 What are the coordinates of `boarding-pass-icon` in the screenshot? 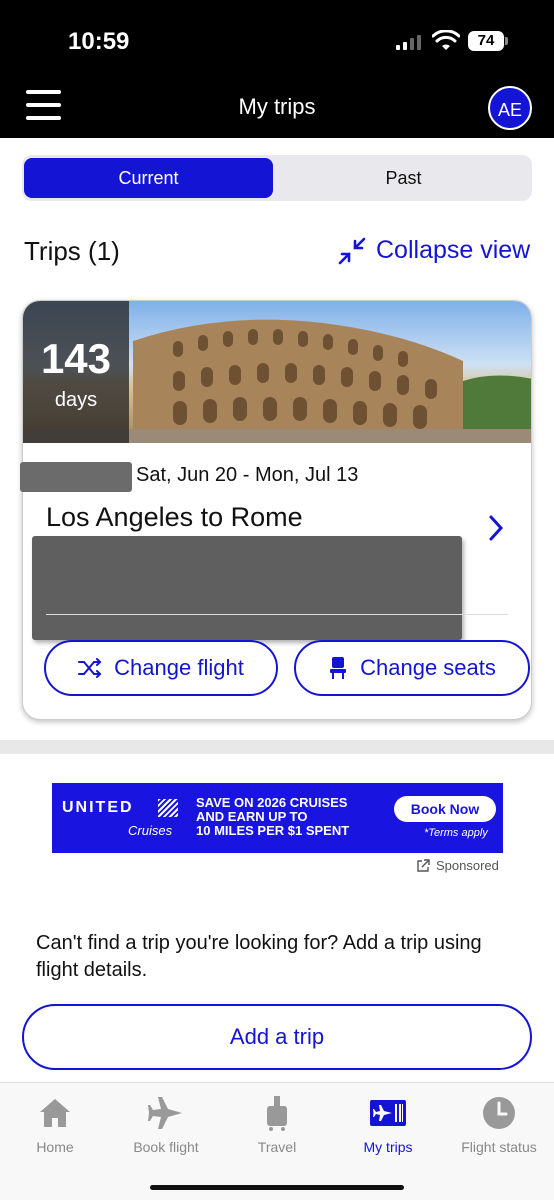 It's located at (388, 1113).